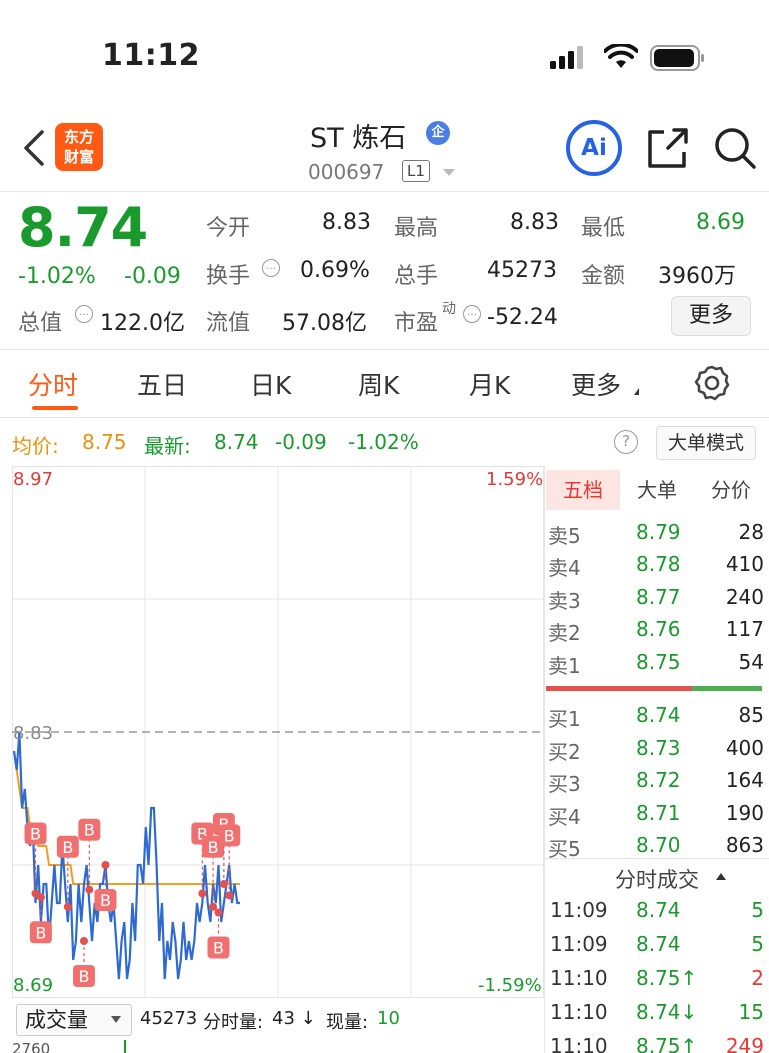 This screenshot has width=769, height=1053. Describe the element at coordinates (656, 599) in the screenshot. I see `ask-row: 卖3 8.77 240` at that location.